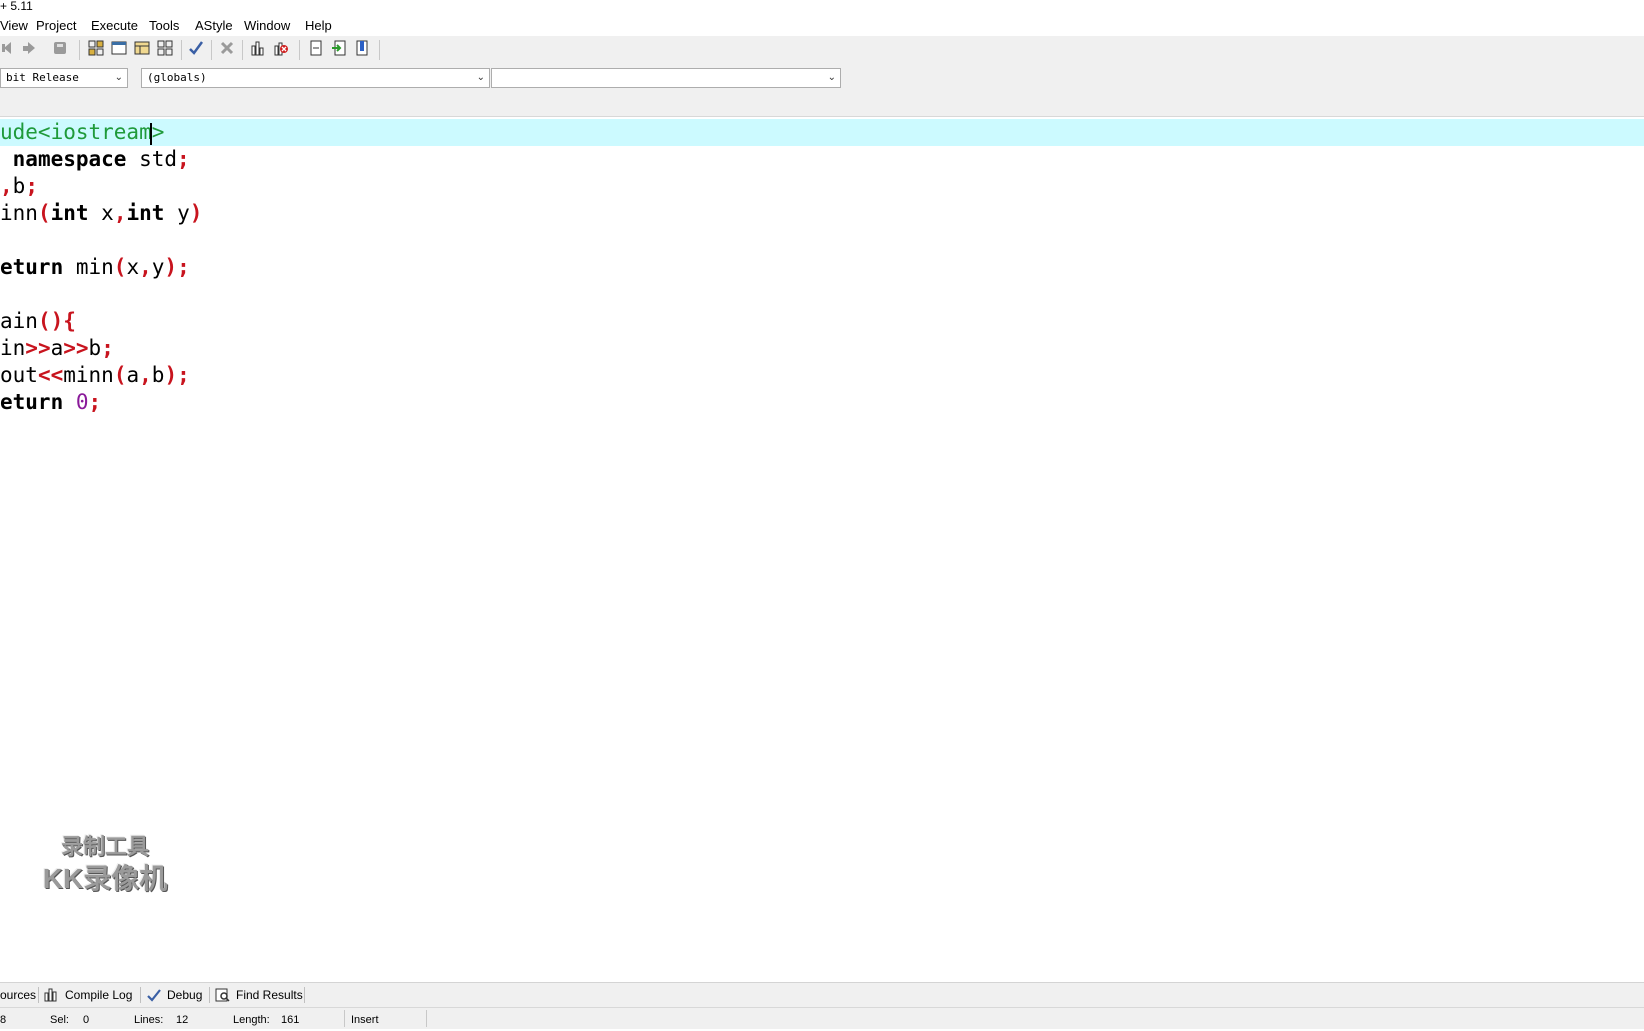 The height and width of the screenshot is (1031, 1644). Describe the element at coordinates (164, 26) in the screenshot. I see `menu-tools: Tools` at that location.